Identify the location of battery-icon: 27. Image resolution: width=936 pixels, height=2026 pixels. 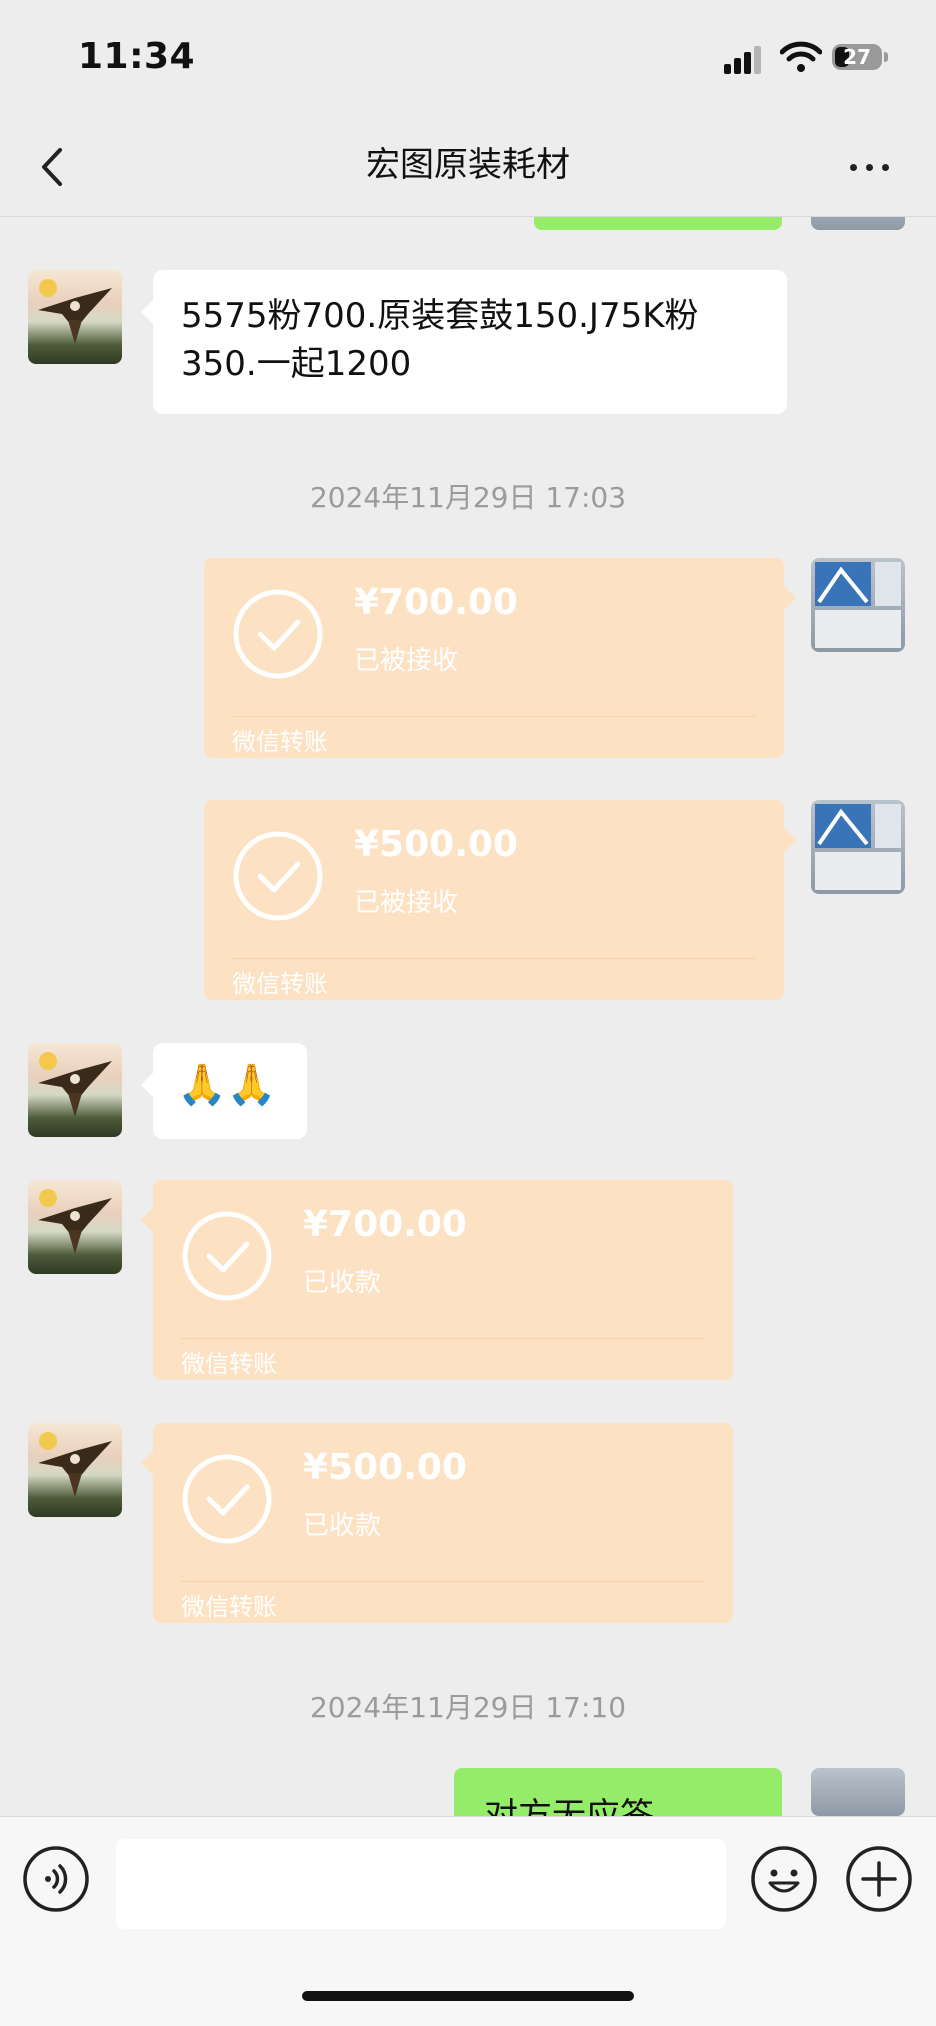
(861, 58).